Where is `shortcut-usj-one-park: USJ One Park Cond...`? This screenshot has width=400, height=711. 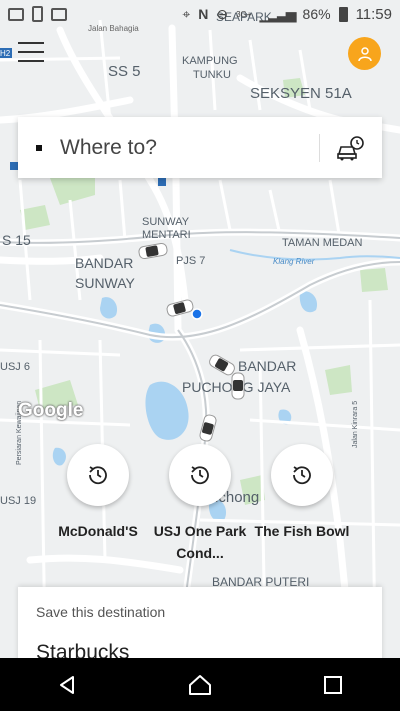 shortcut-usj-one-park: USJ One Park Cond... is located at coordinates (200, 504).